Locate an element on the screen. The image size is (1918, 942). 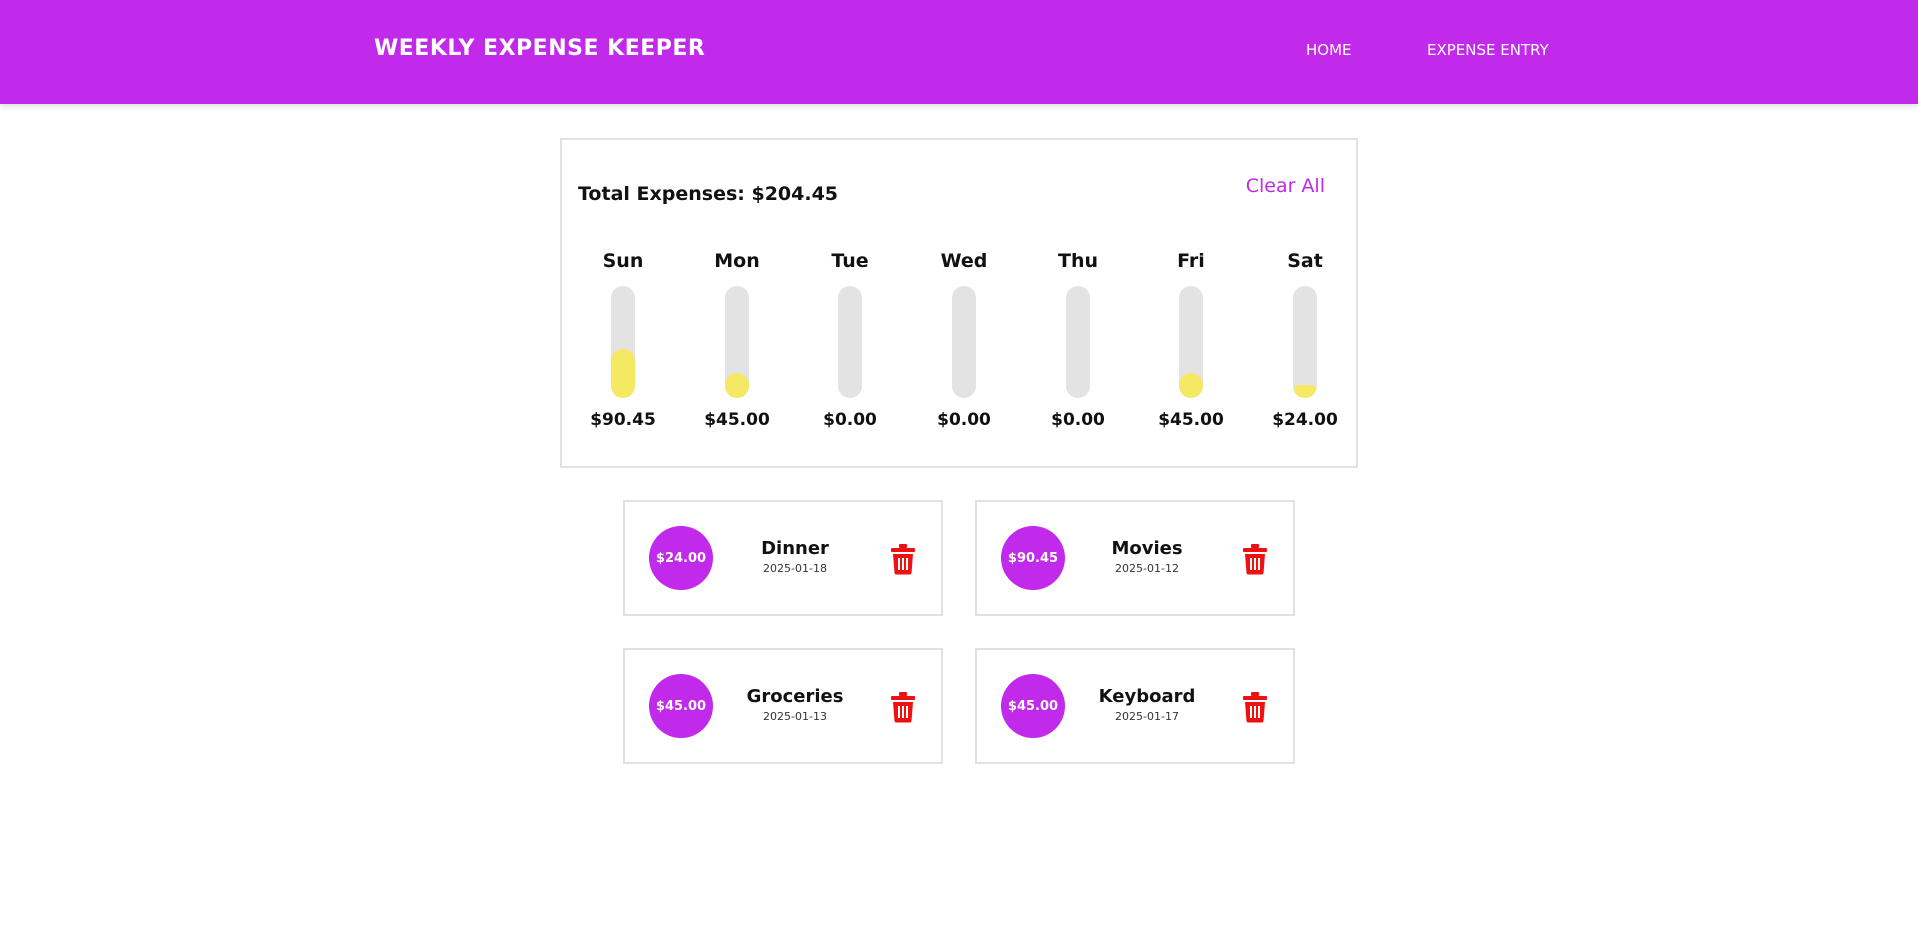
day-name: Tue is located at coordinates (850, 261).